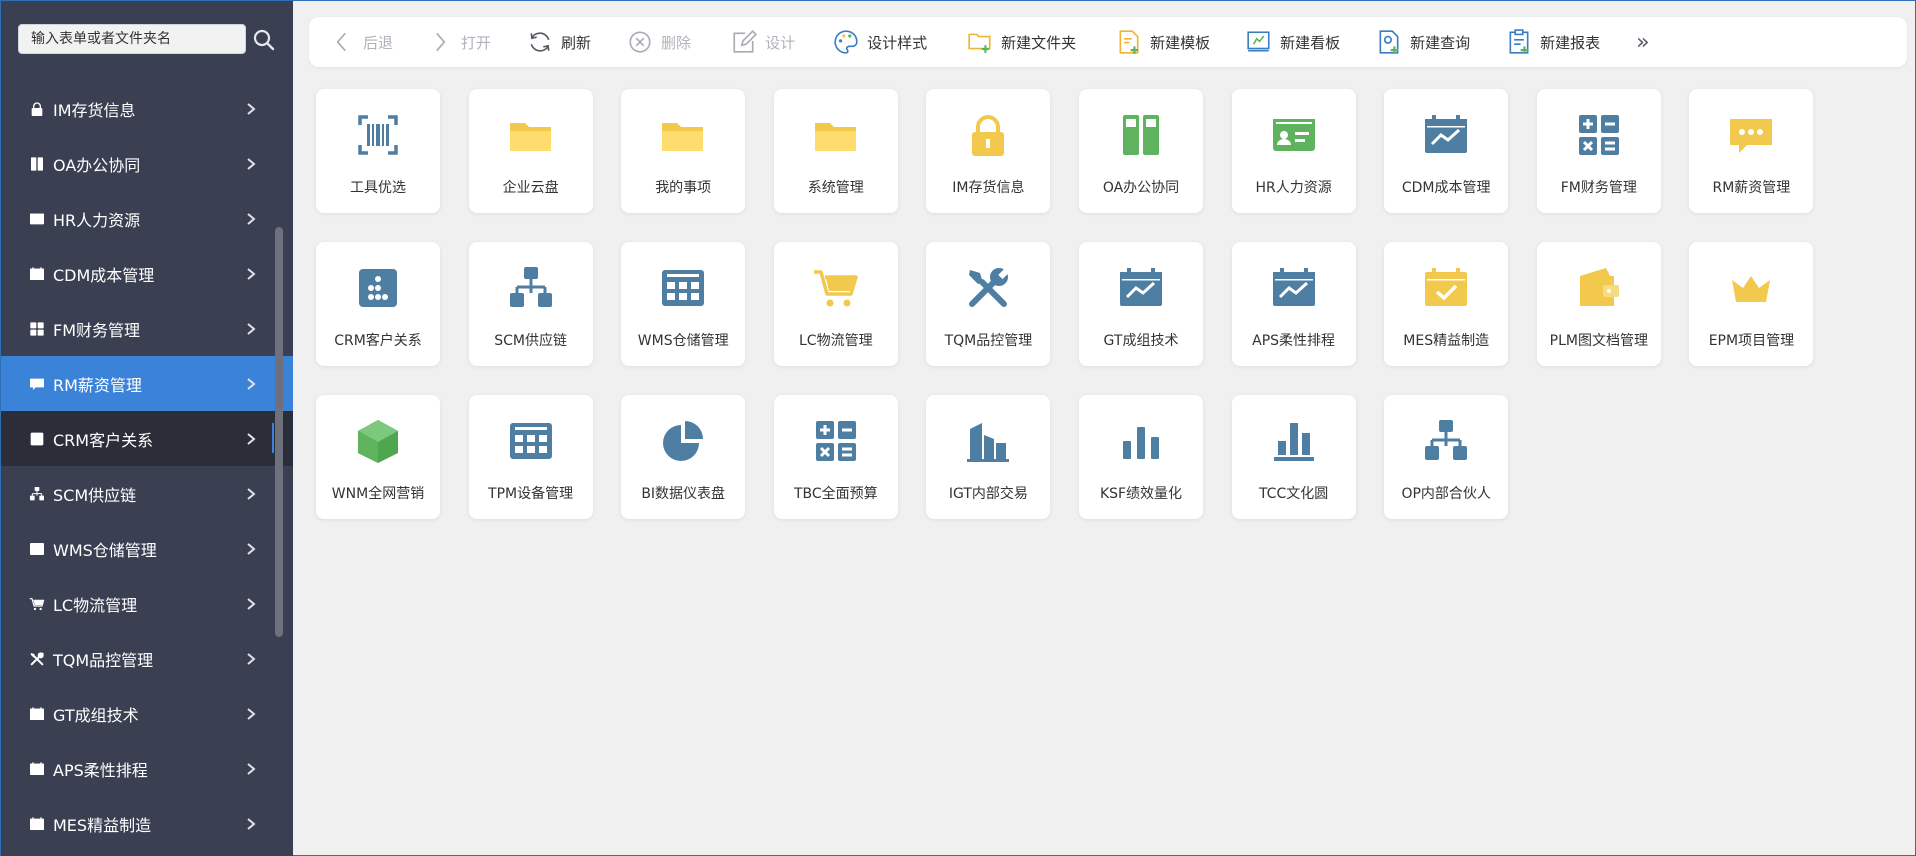 The width and height of the screenshot is (1916, 856). What do you see at coordinates (132, 39) in the screenshot?
I see `search-input` at bounding box center [132, 39].